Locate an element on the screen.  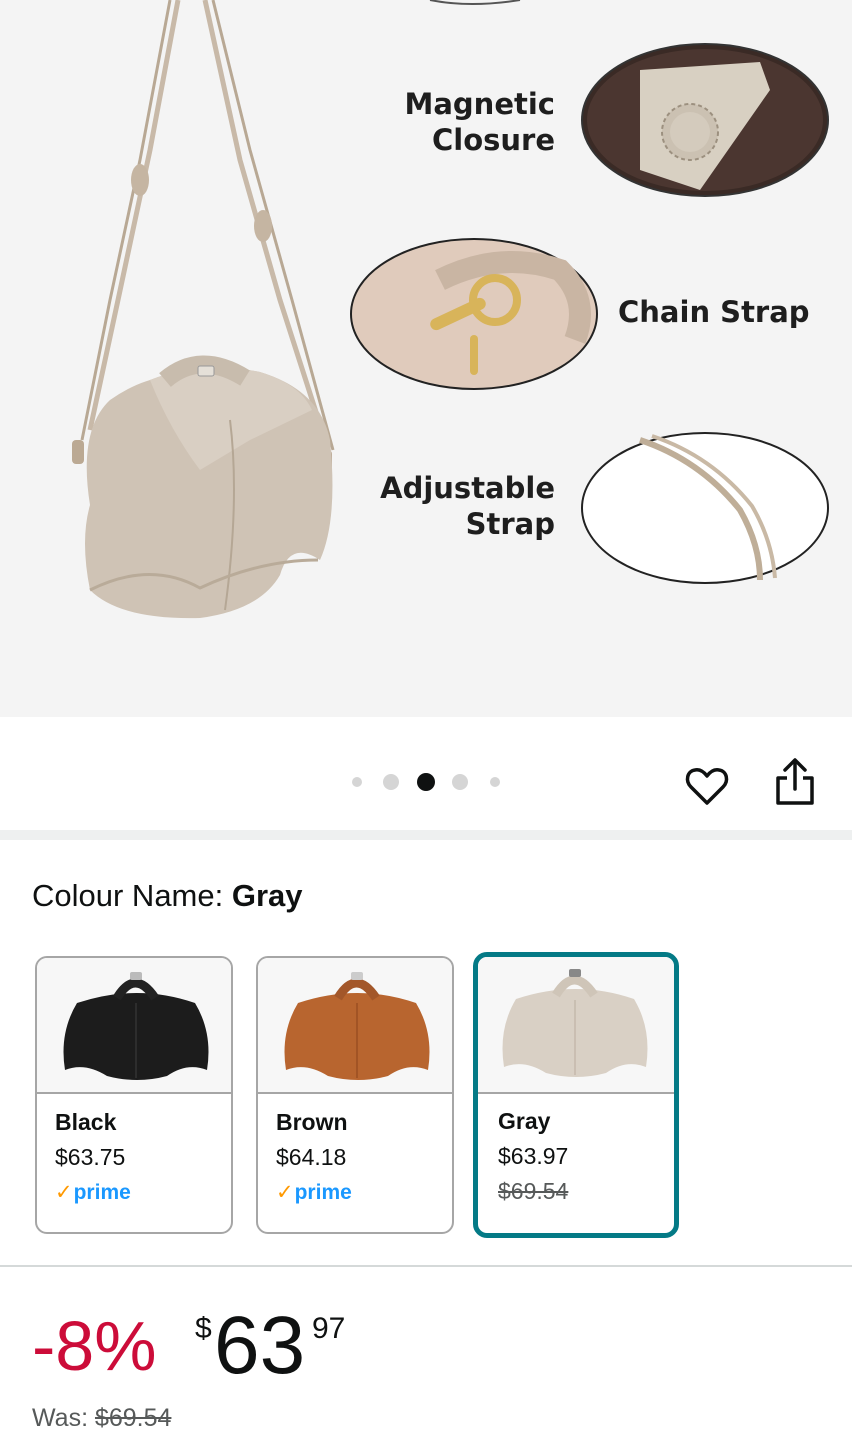
swatch-price: $63.97 is located at coordinates (533, 1156).